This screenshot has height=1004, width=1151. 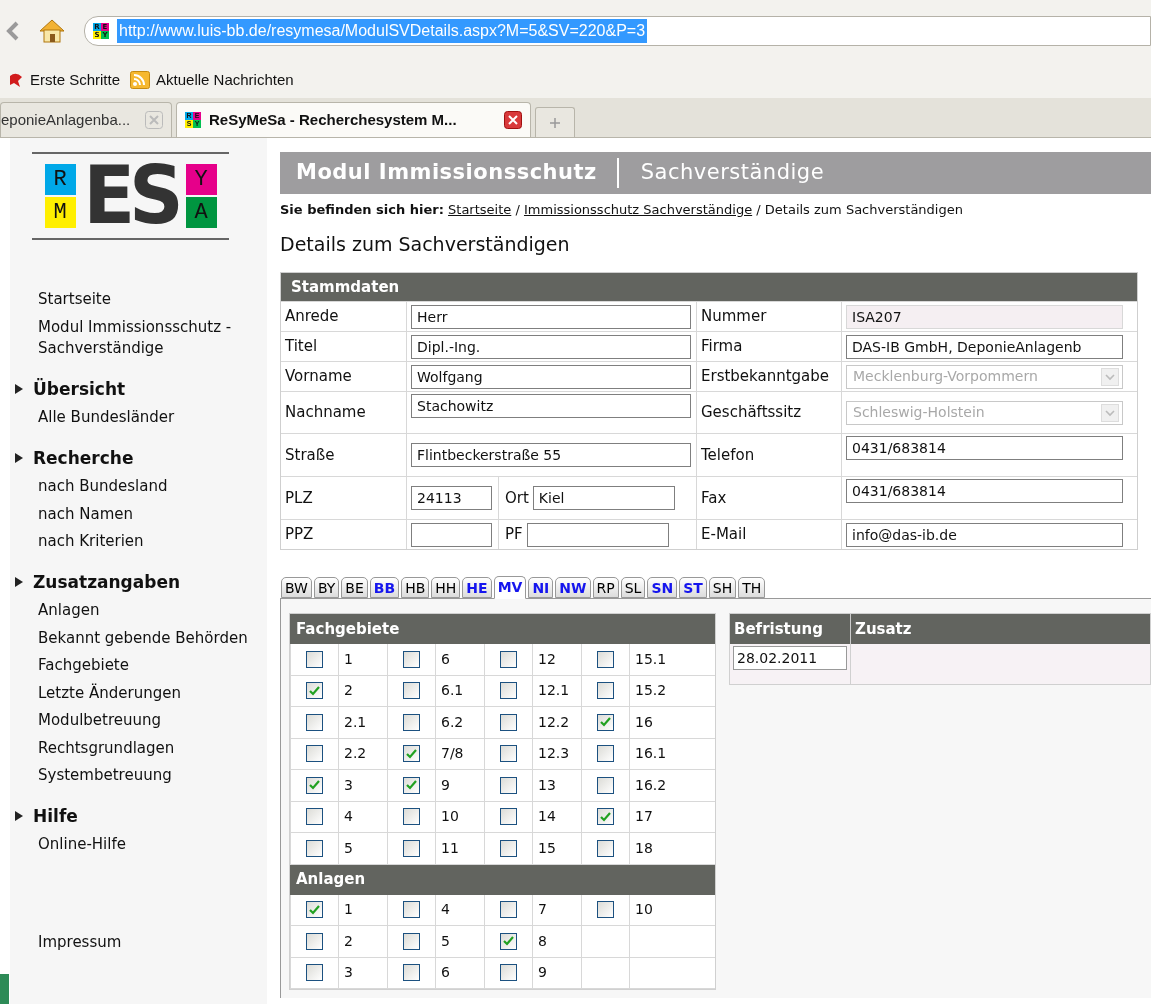 I want to click on sidebar-heading: Hilfe, so click(x=55, y=816).